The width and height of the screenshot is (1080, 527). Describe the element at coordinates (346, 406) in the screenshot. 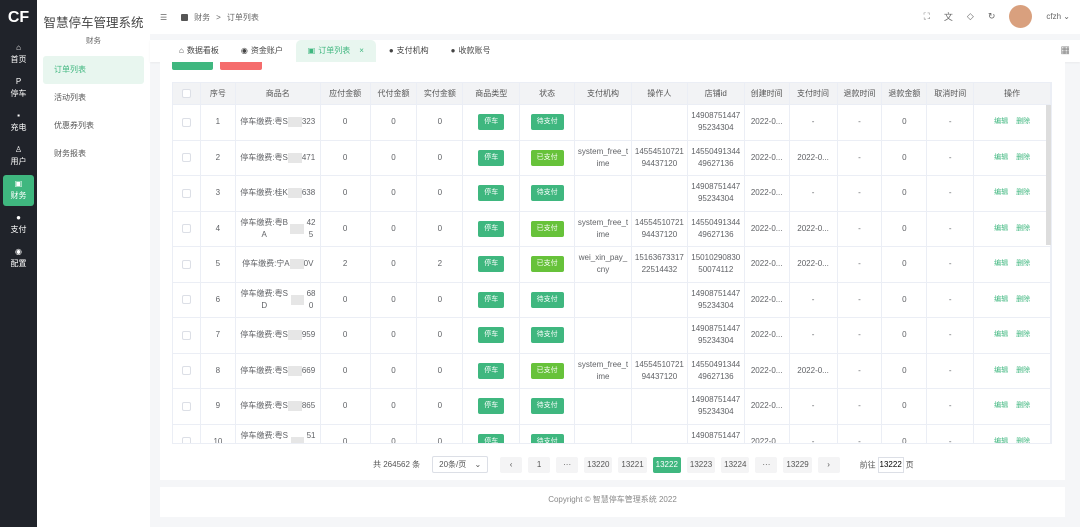

I see `due-cell: 0` at that location.